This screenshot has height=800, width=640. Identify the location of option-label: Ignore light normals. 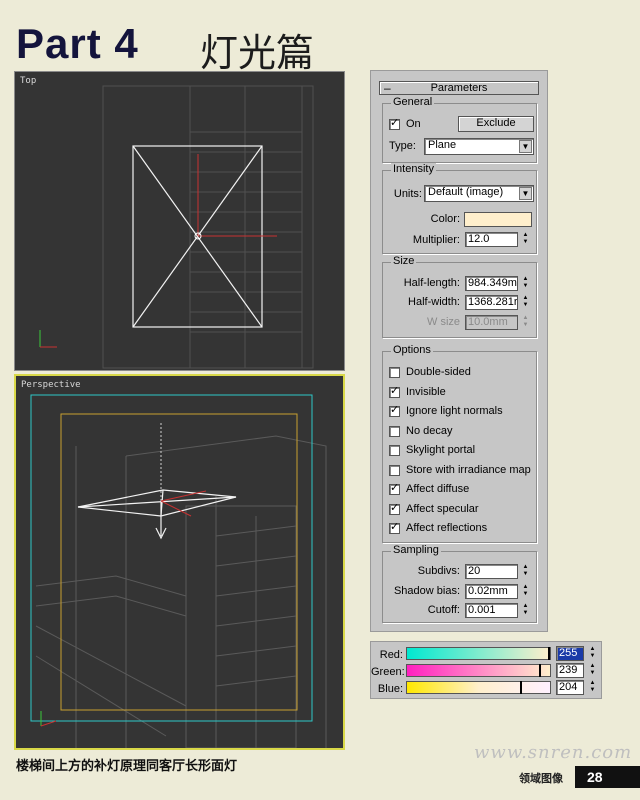
(454, 411).